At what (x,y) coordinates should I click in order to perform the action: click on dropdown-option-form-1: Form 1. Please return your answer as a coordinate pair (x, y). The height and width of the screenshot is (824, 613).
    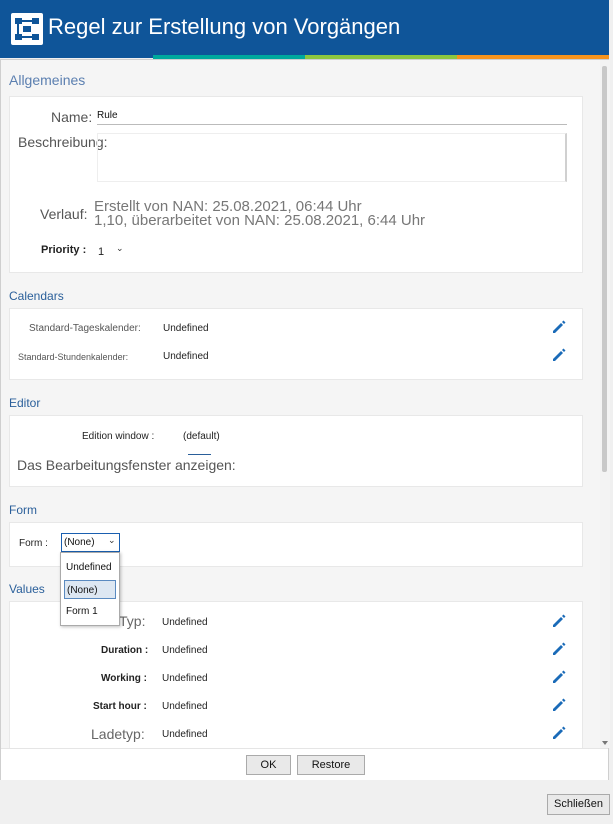
    Looking at the image, I should click on (90, 611).